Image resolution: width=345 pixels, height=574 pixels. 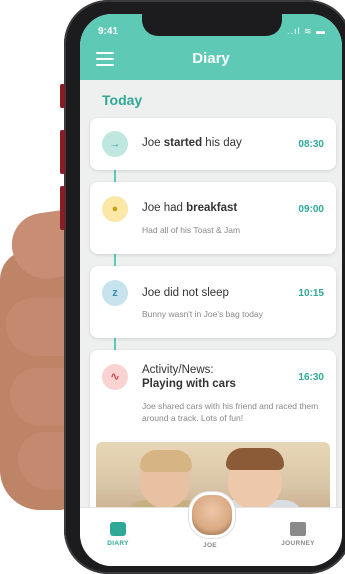 What do you see at coordinates (108, 31) in the screenshot?
I see `status-time: 9:41` at bounding box center [108, 31].